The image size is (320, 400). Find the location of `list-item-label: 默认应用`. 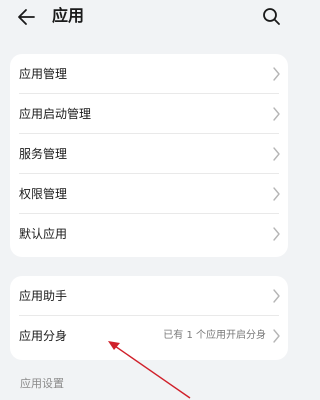

list-item-label: 默认应用 is located at coordinates (43, 234).